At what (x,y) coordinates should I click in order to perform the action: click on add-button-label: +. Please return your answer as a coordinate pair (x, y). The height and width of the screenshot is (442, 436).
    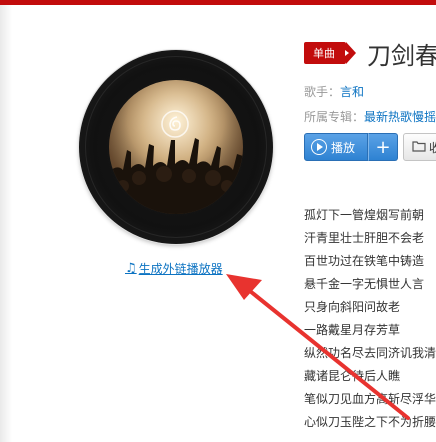
    Looking at the image, I should click on (383, 147).